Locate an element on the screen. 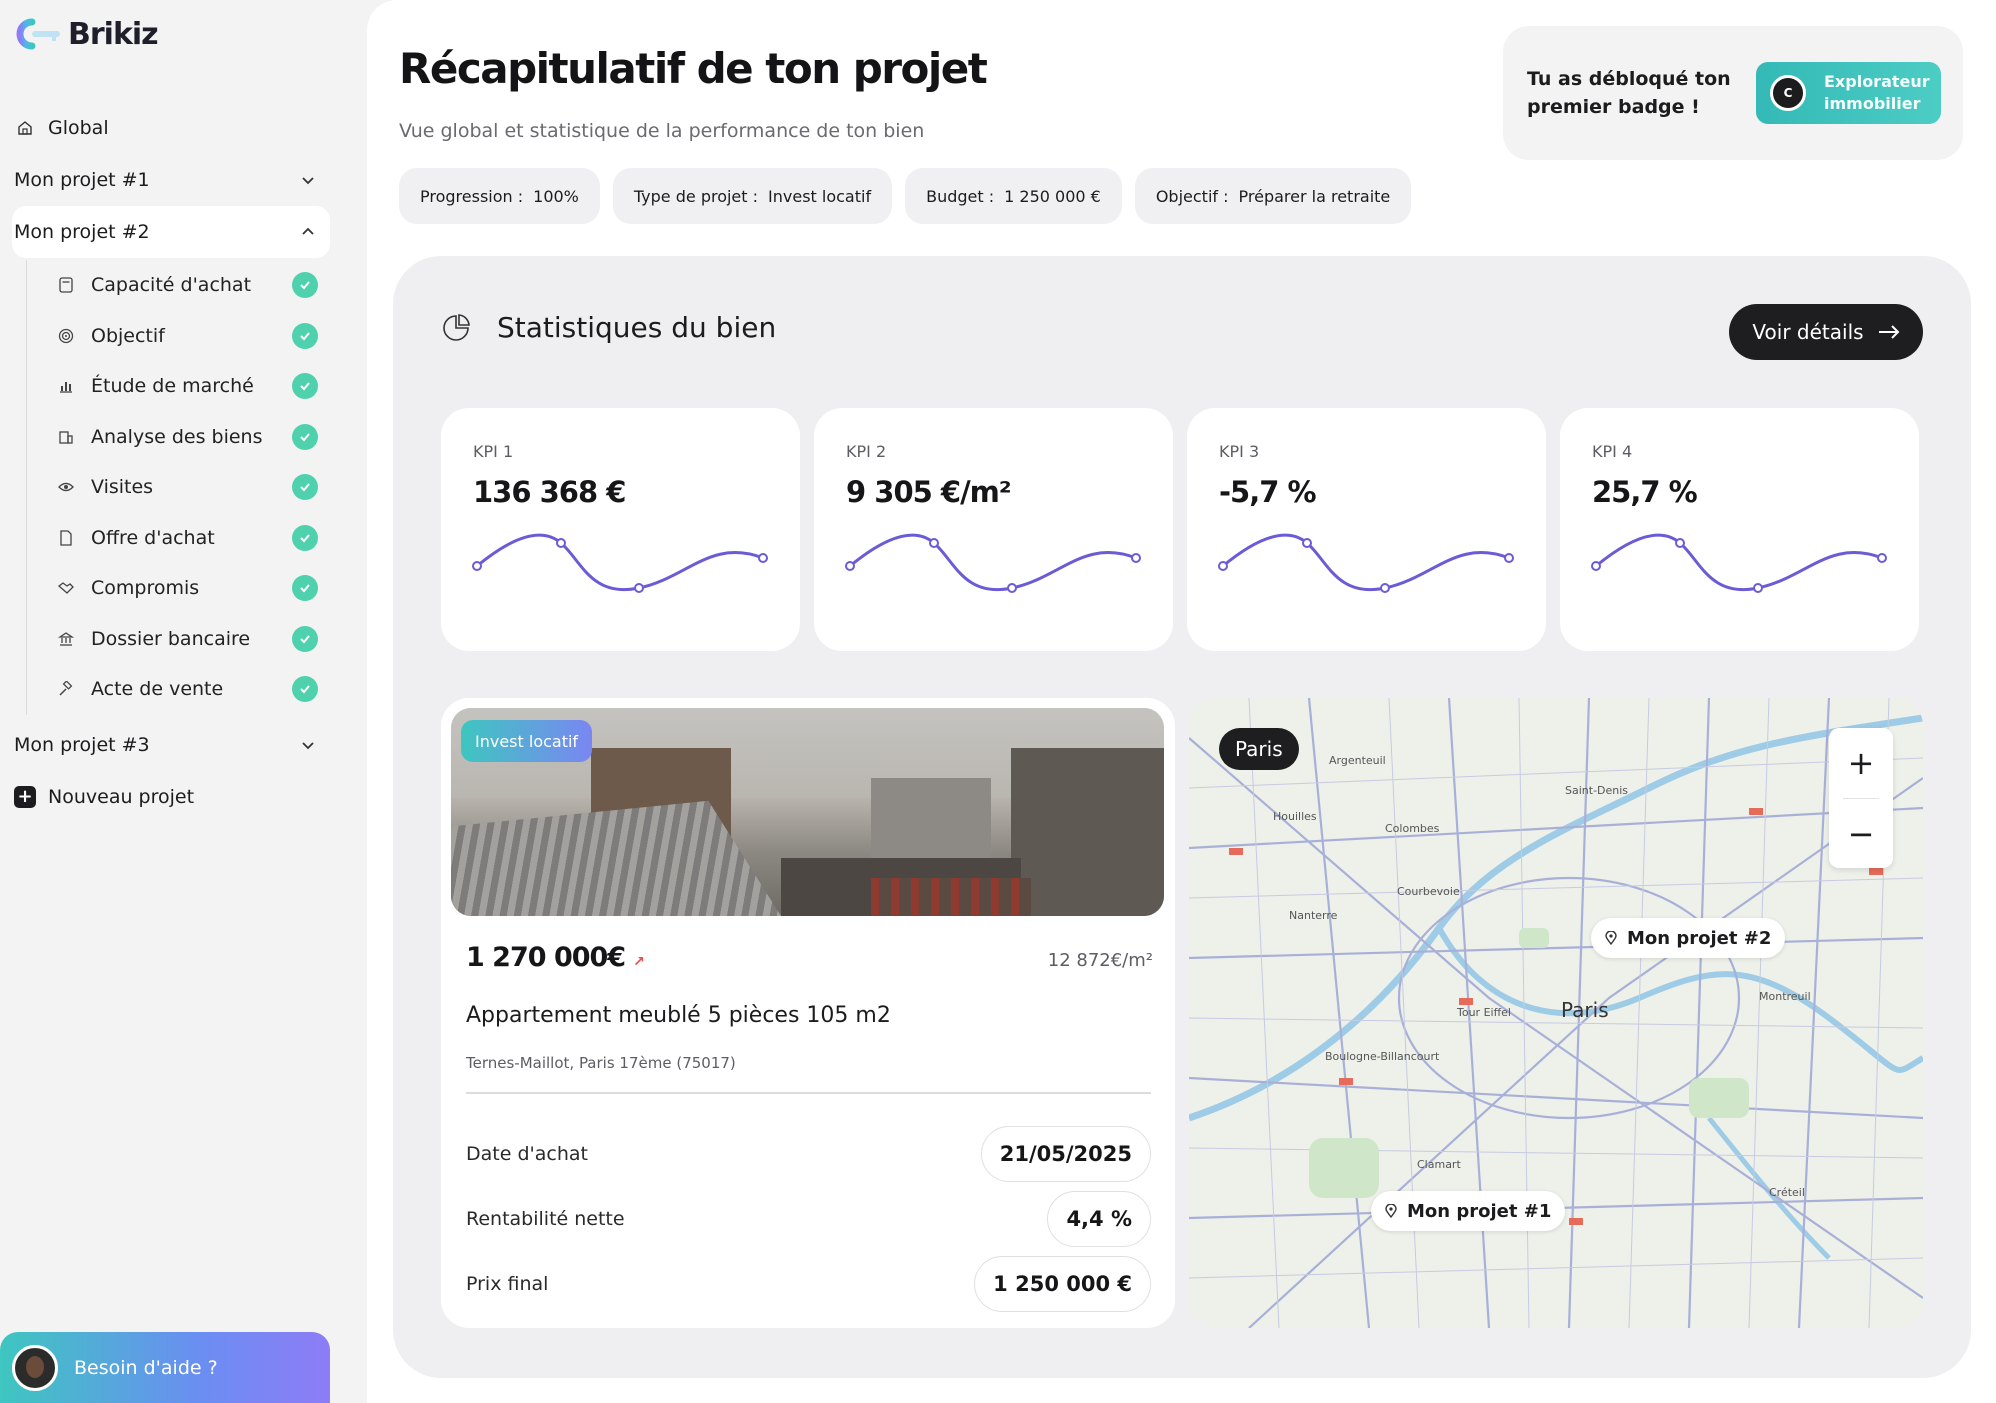 This screenshot has height=1403, width=1996. badge-text: Tu as débloqué ton premier badge ! is located at coordinates (1629, 93).